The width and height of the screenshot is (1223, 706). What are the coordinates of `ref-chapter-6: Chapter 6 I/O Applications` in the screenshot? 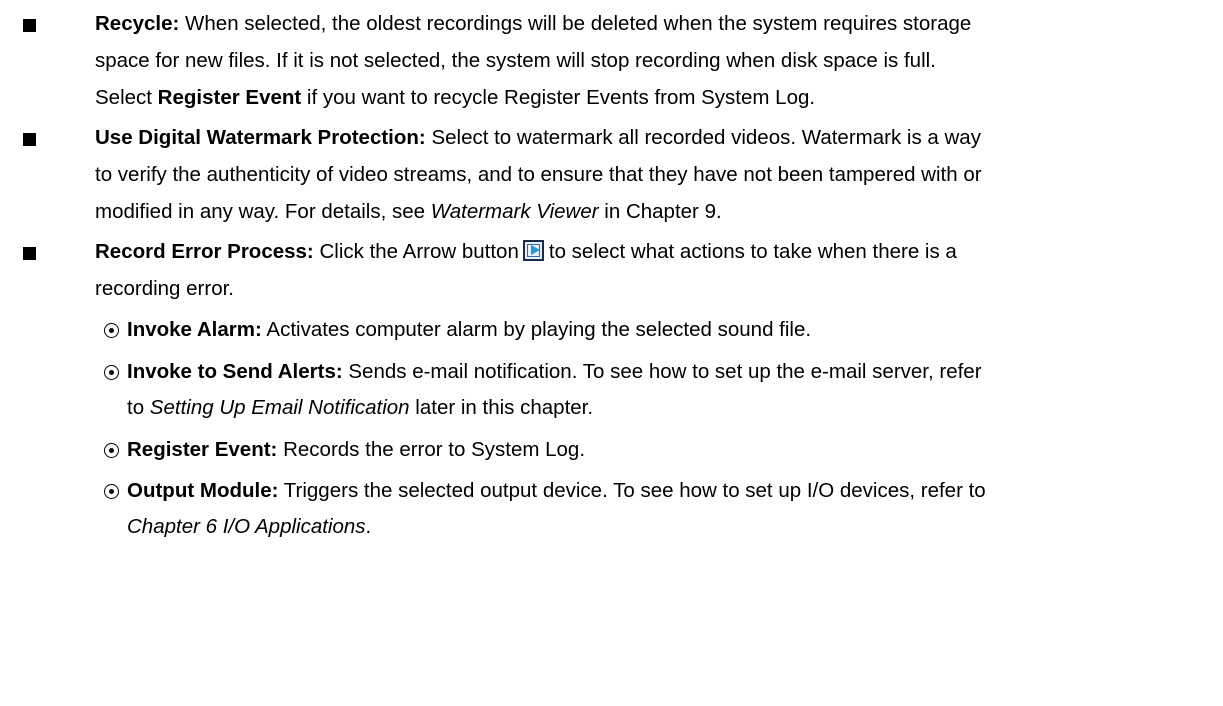 It's located at (246, 526).